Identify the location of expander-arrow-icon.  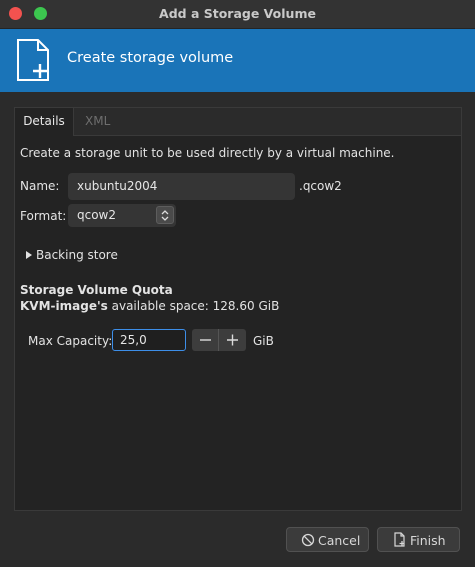
(29, 255).